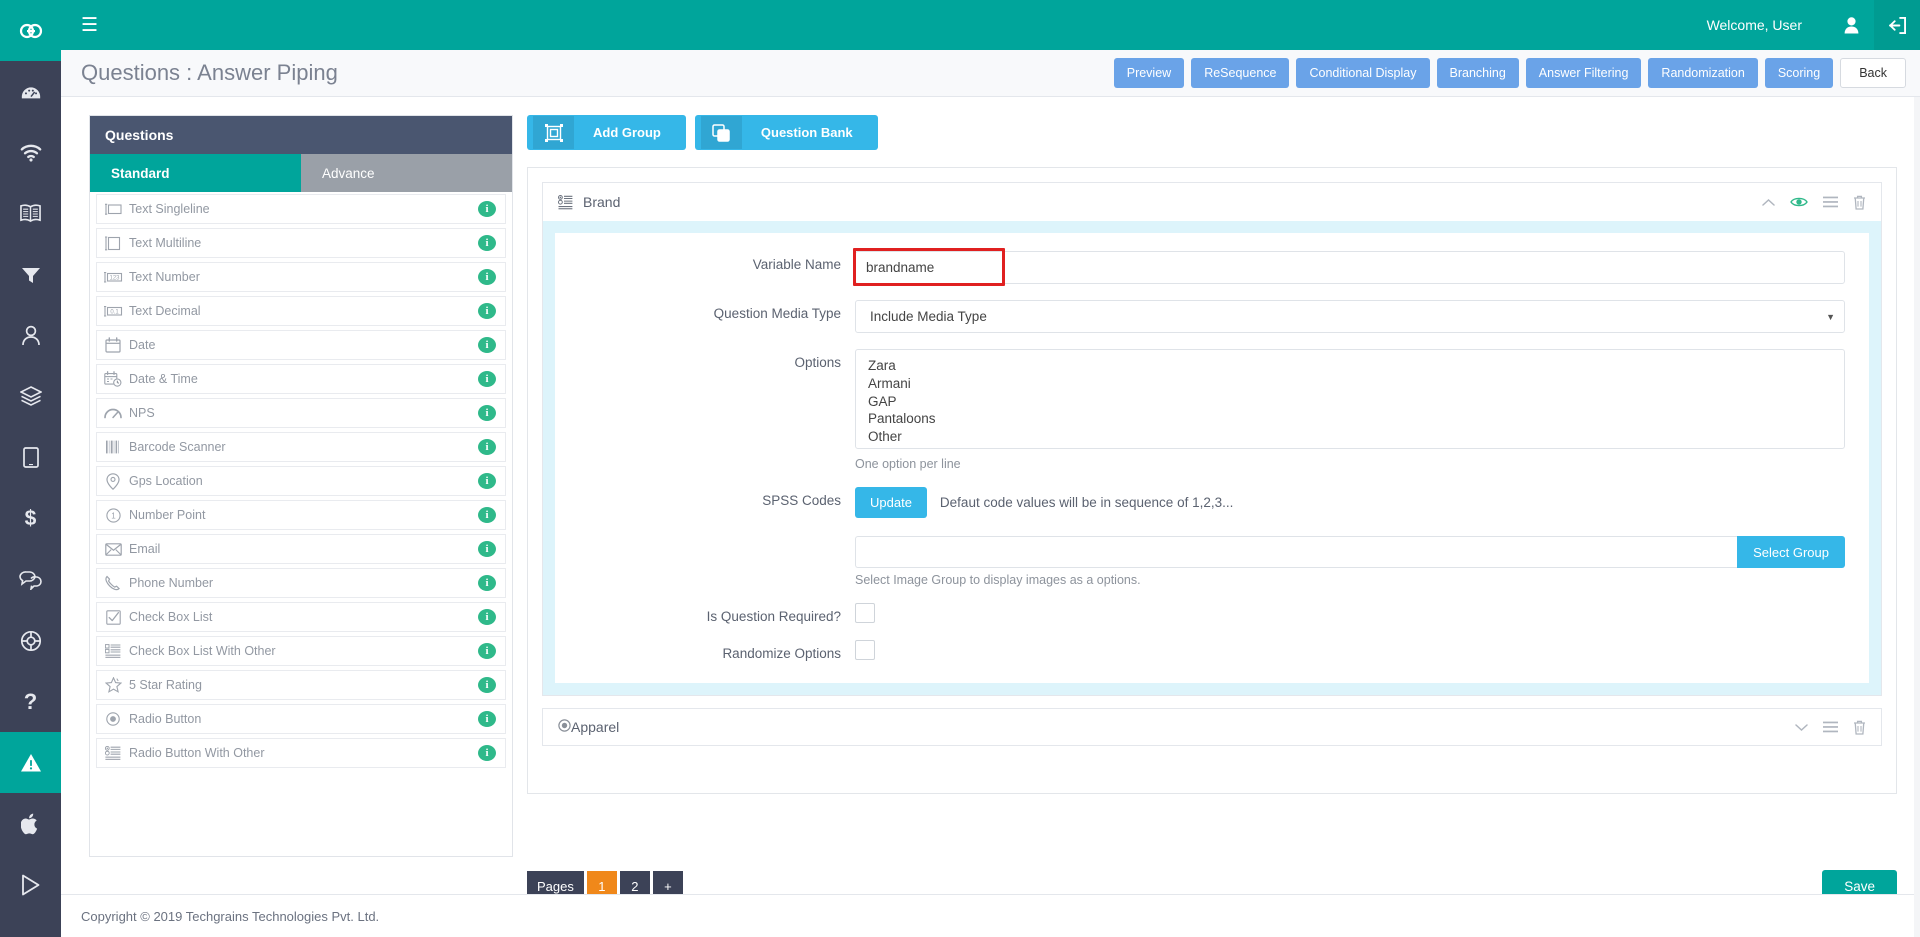  I want to click on question-type-row: Text Singleline i, so click(301, 209).